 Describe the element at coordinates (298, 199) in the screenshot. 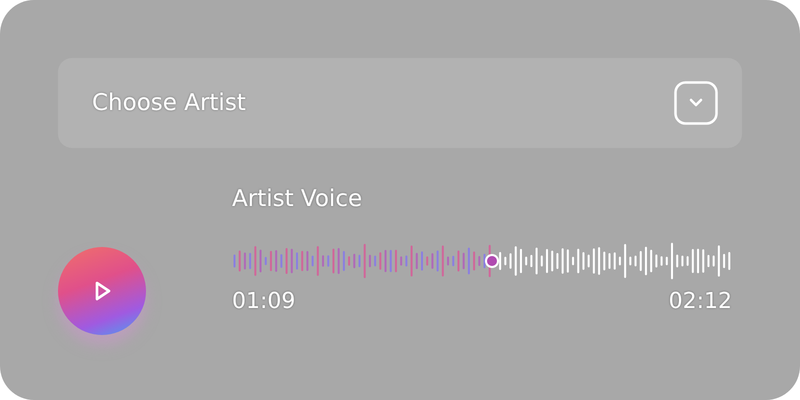

I see `track-title: Artist Voice` at that location.